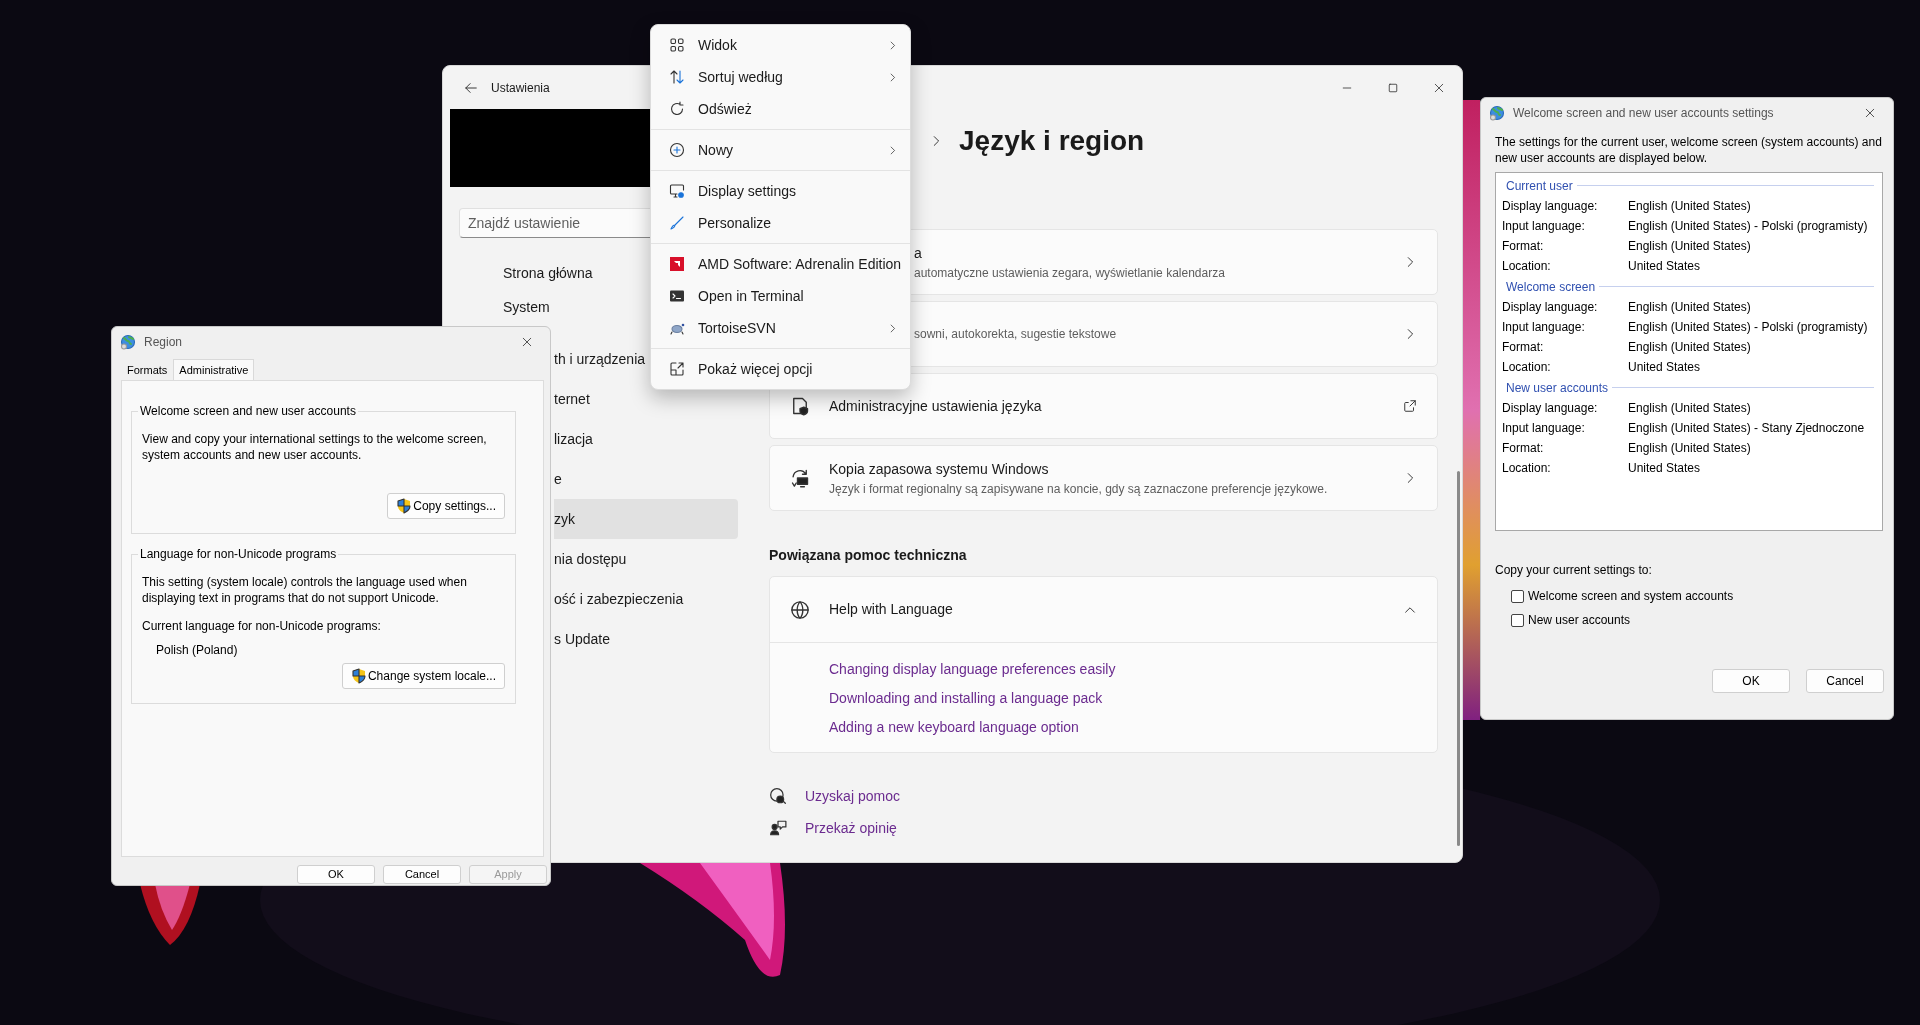  Describe the element at coordinates (1103, 478) in the screenshot. I see `settings-card: Kopia zapasowa systemu Windows Język i format regionalny są zapisywane na koncie, gdy są zaznaczone preferencje językowe.` at that location.